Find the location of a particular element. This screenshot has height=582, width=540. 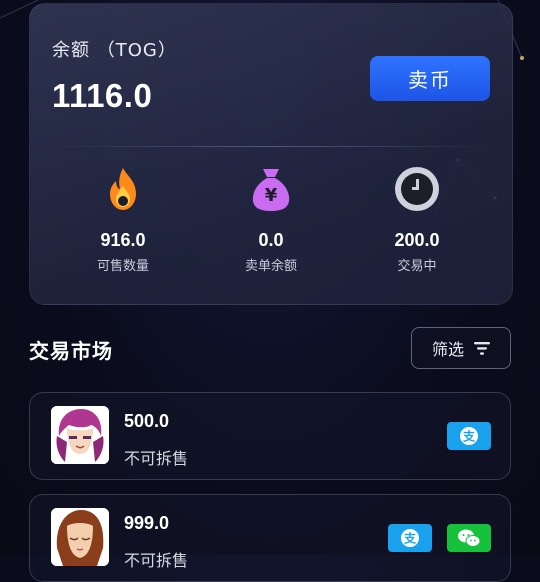

stat-available: 916.0 可售数量 is located at coordinates (123, 219).